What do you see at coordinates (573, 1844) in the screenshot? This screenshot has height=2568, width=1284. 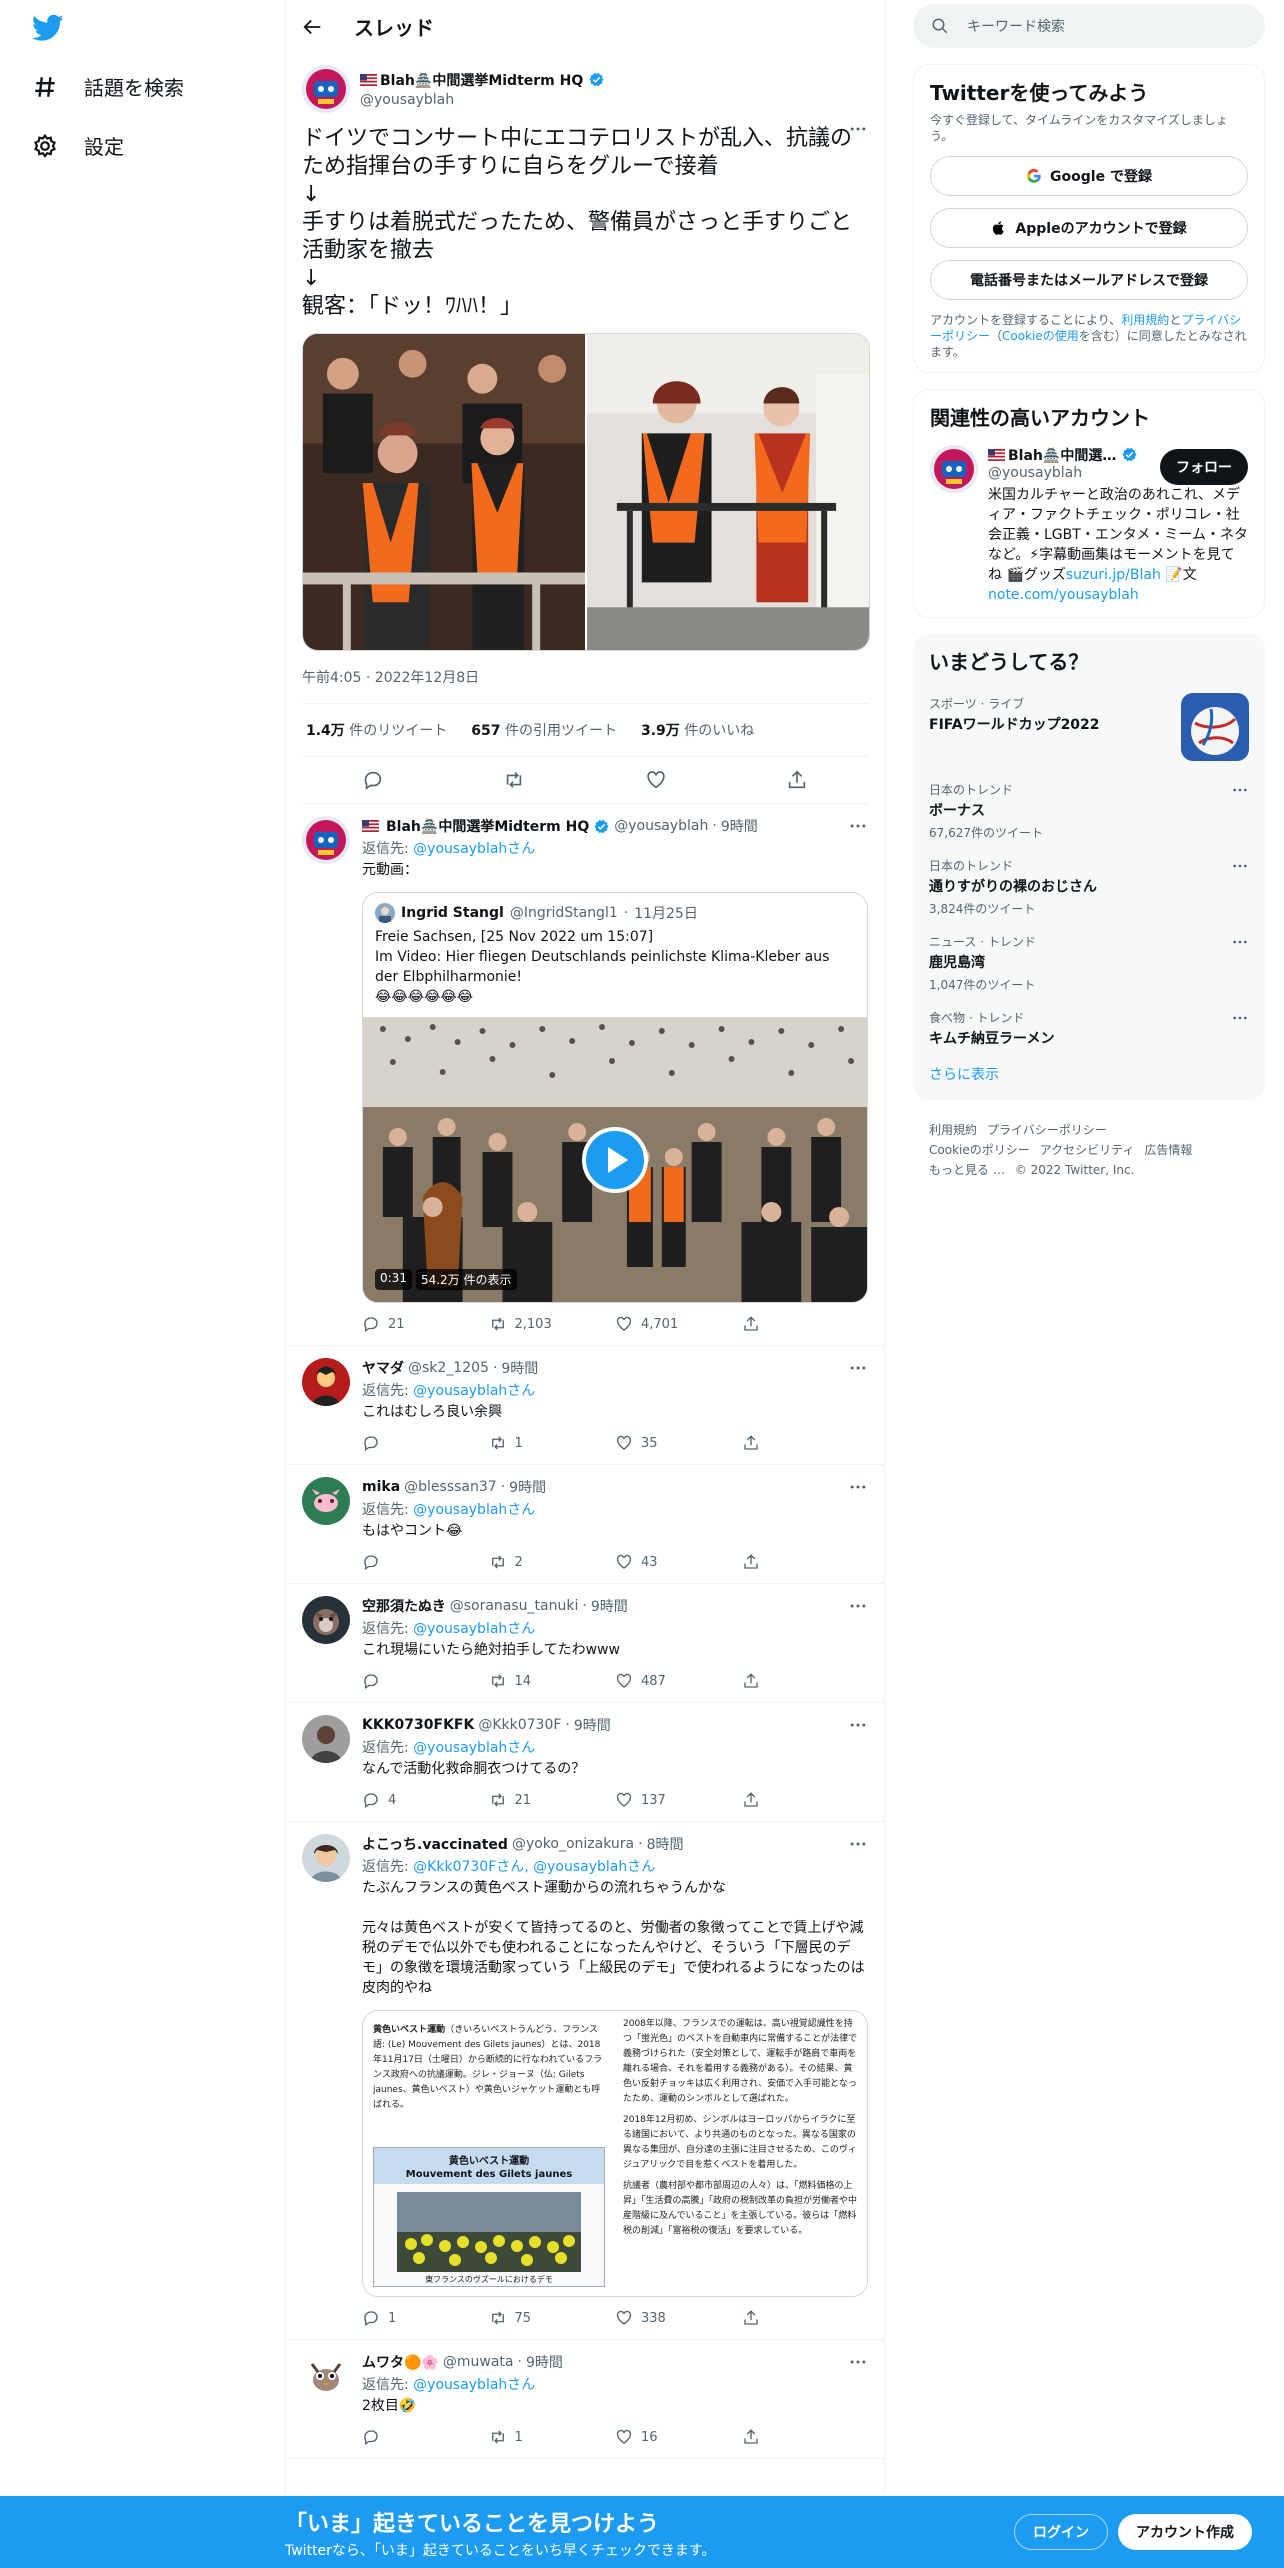 I see `reply-author-handle: @yoko_onizakura` at bounding box center [573, 1844].